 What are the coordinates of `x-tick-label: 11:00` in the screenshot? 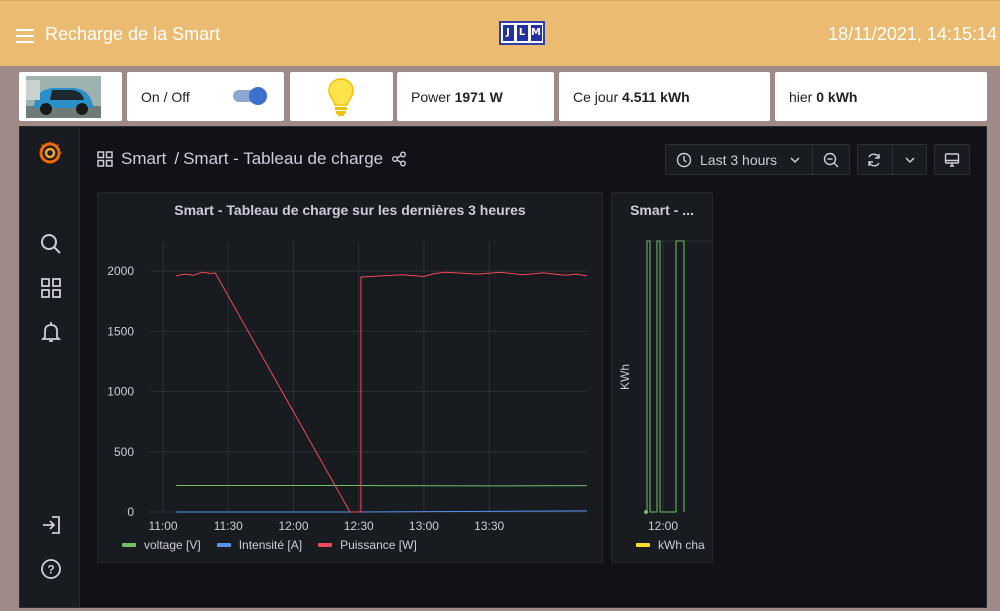 It's located at (162, 526).